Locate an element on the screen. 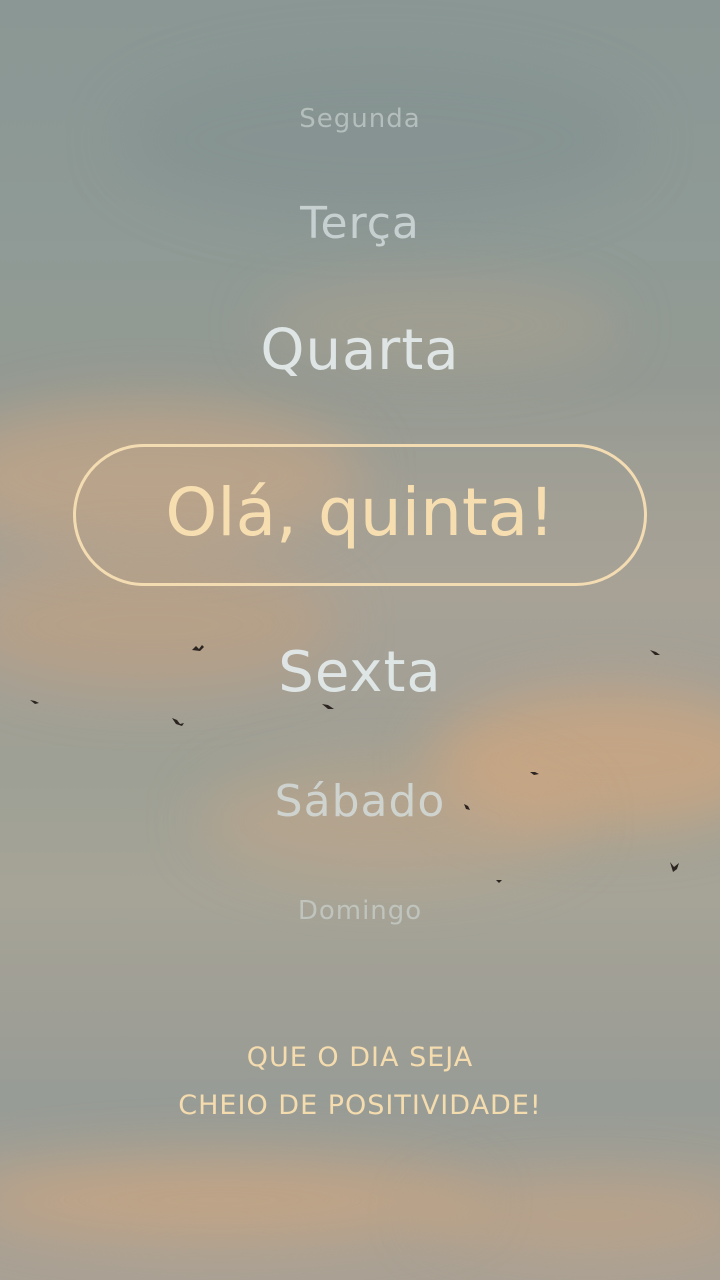 The image size is (720, 1280). day-monday: Segunda is located at coordinates (360, 119).